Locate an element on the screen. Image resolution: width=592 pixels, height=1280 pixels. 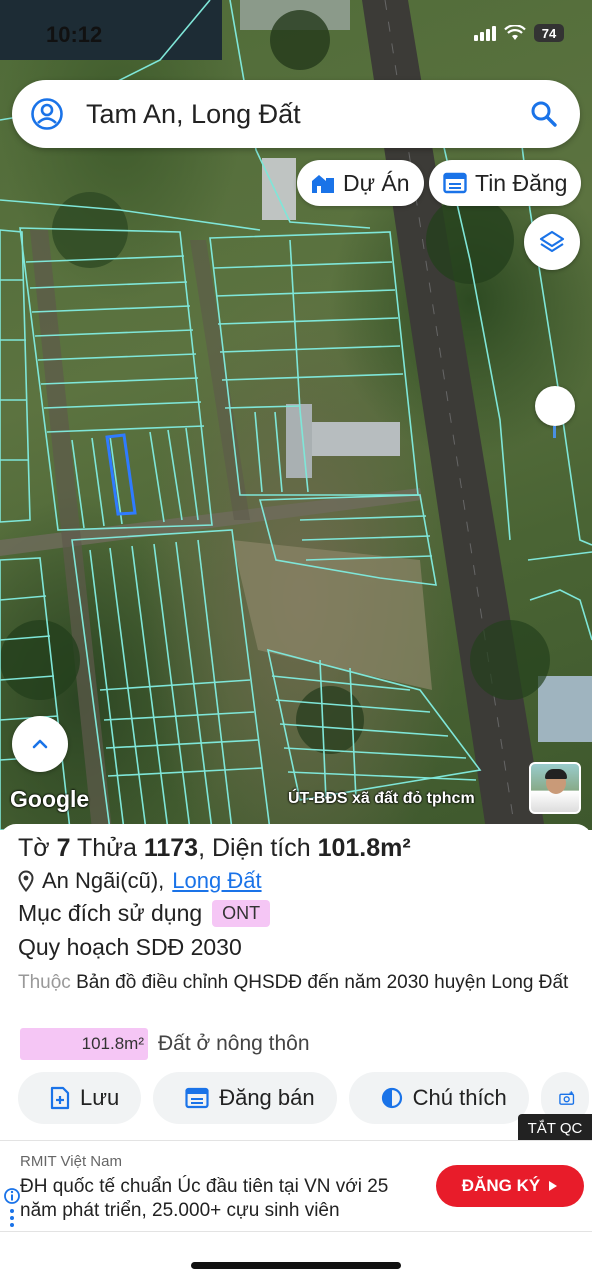
sheet-label: Tờ is located at coordinates (34, 848).